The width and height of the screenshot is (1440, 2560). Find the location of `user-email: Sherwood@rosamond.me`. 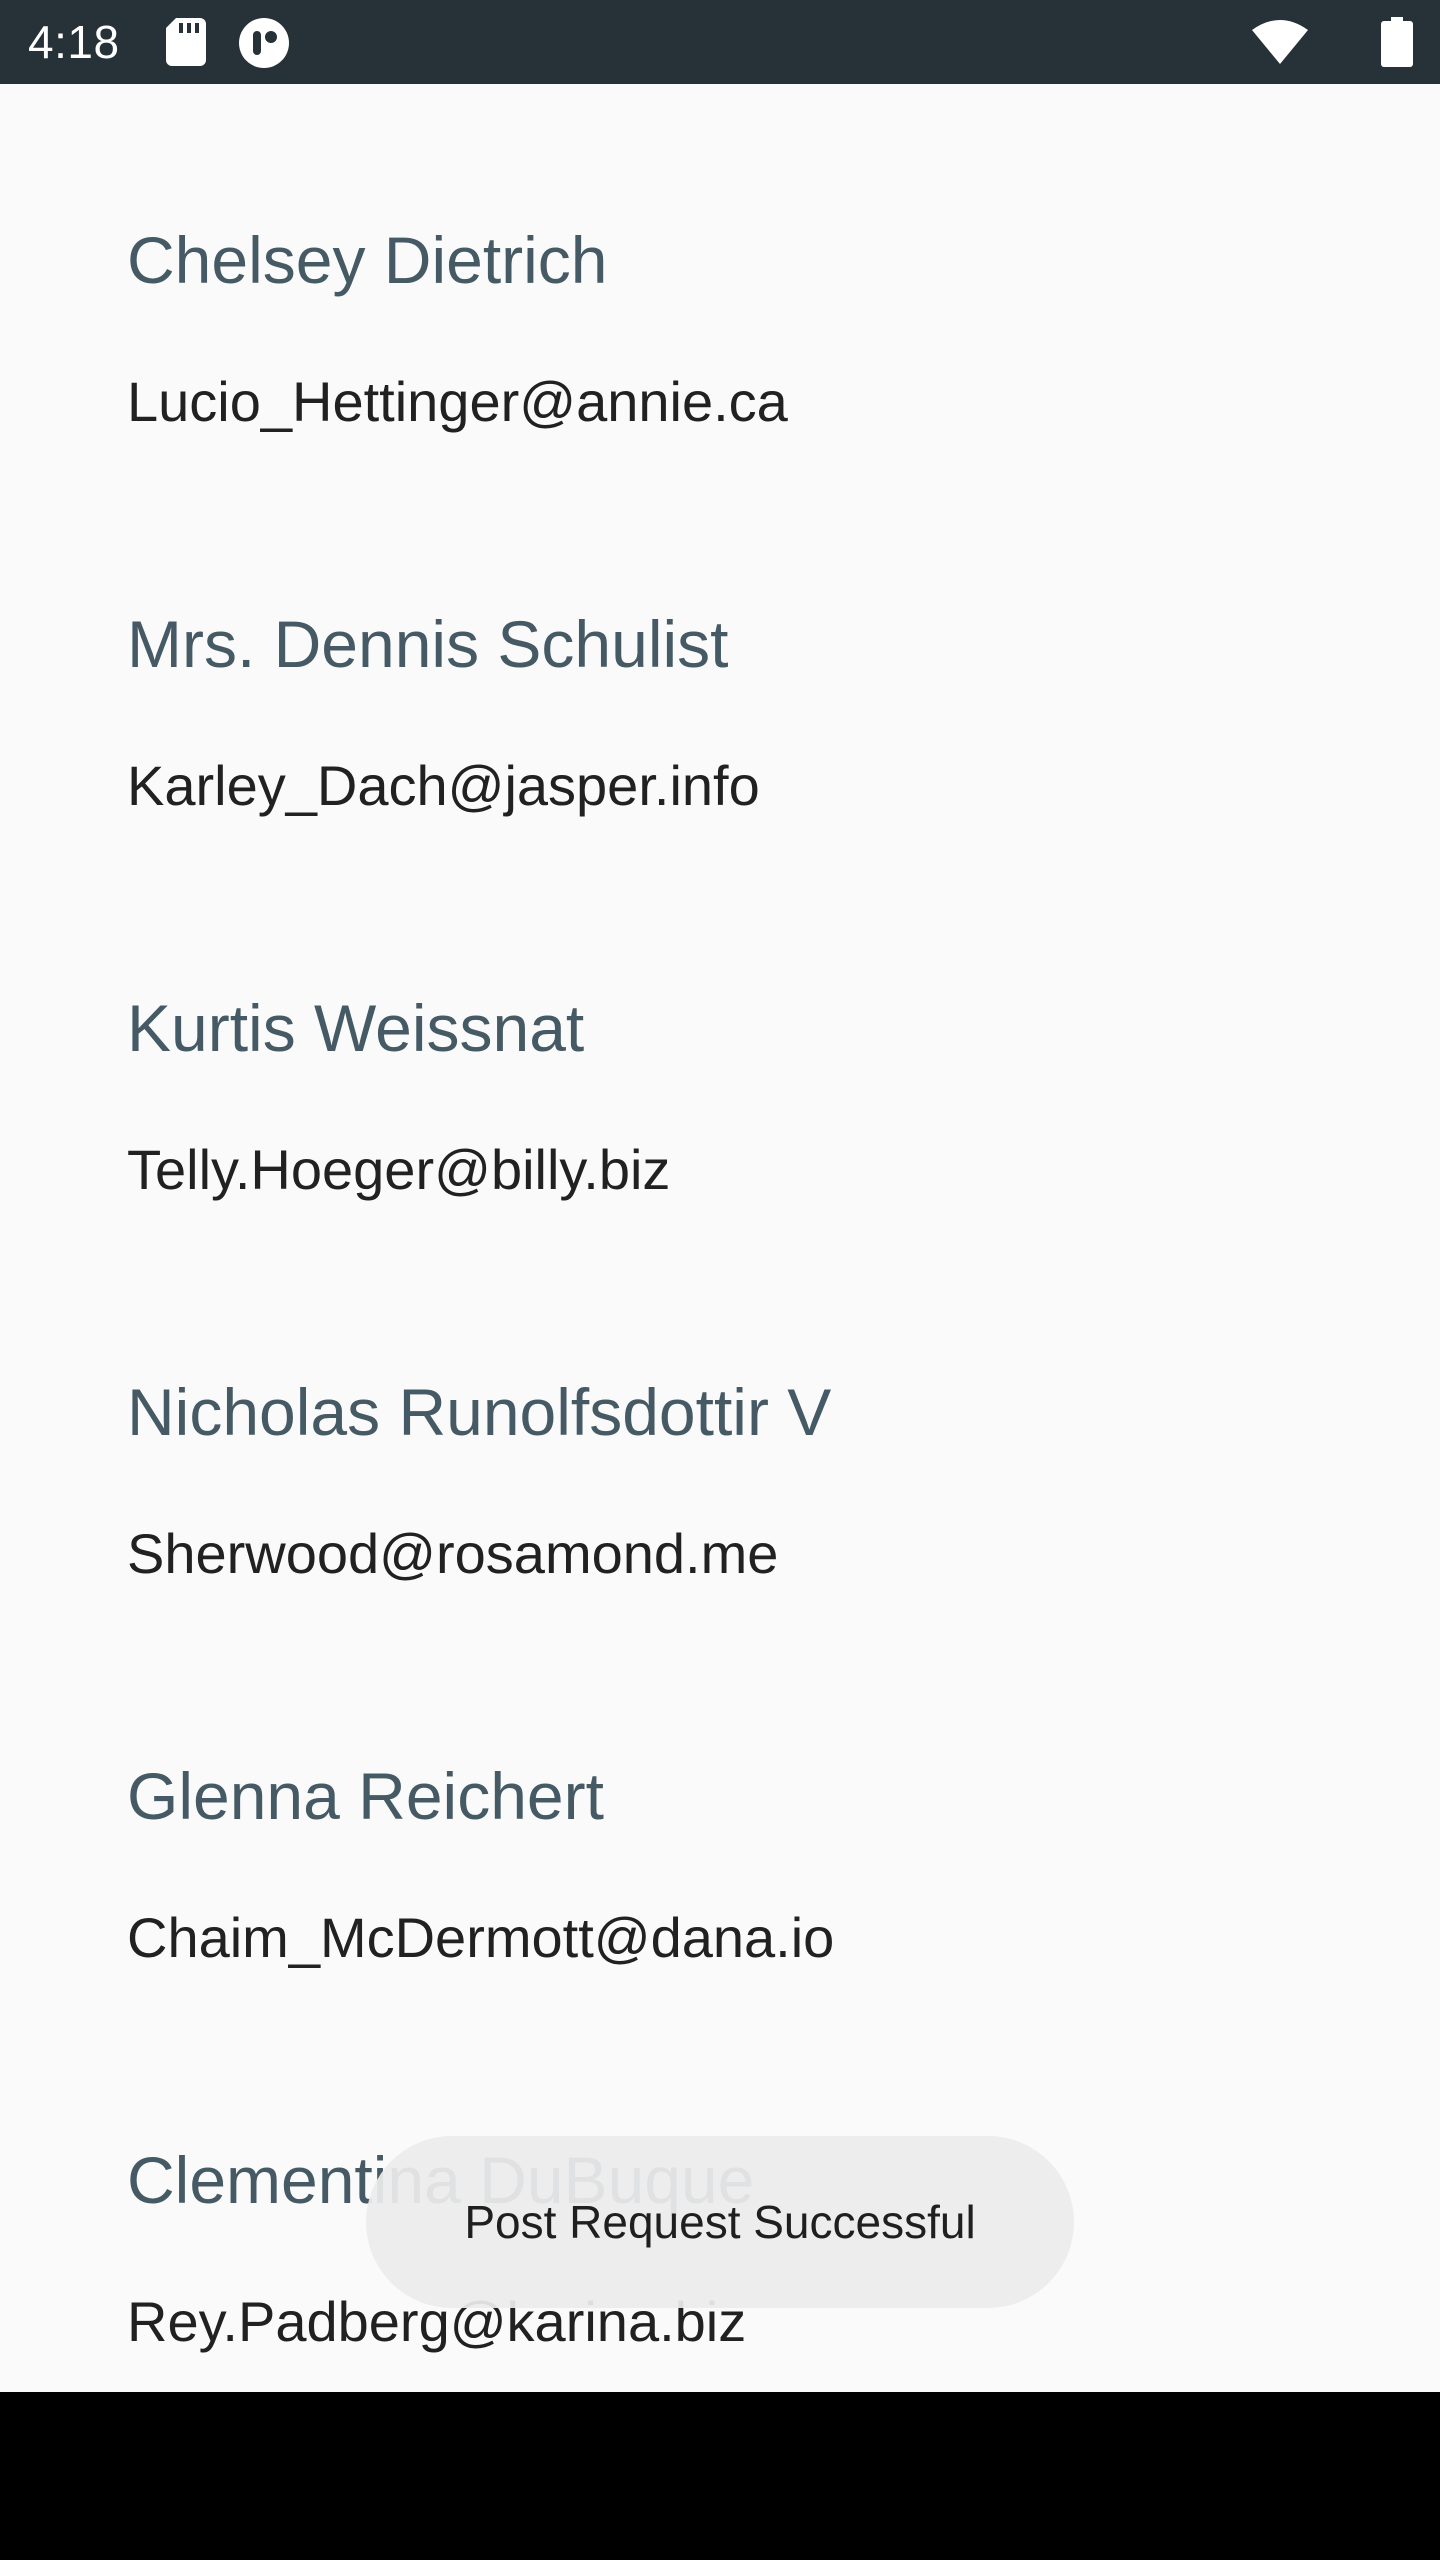

user-email: Sherwood@rosamond.me is located at coordinates (453, 1553).